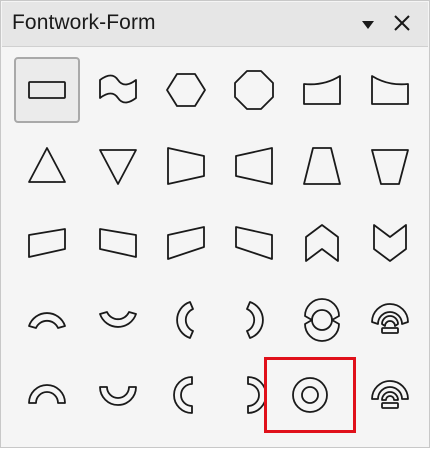 The height and width of the screenshot is (450, 432). I want to click on shape-fade-up, so click(322, 166).